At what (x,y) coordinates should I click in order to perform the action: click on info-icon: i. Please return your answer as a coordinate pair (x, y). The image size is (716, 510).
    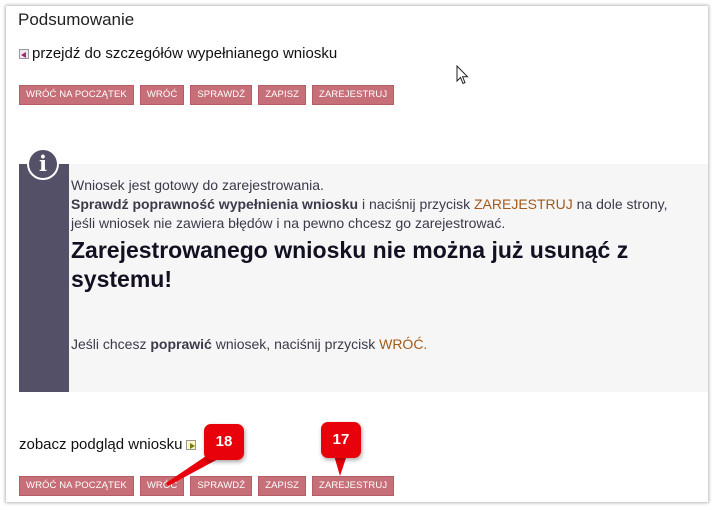
    Looking at the image, I should click on (43, 164).